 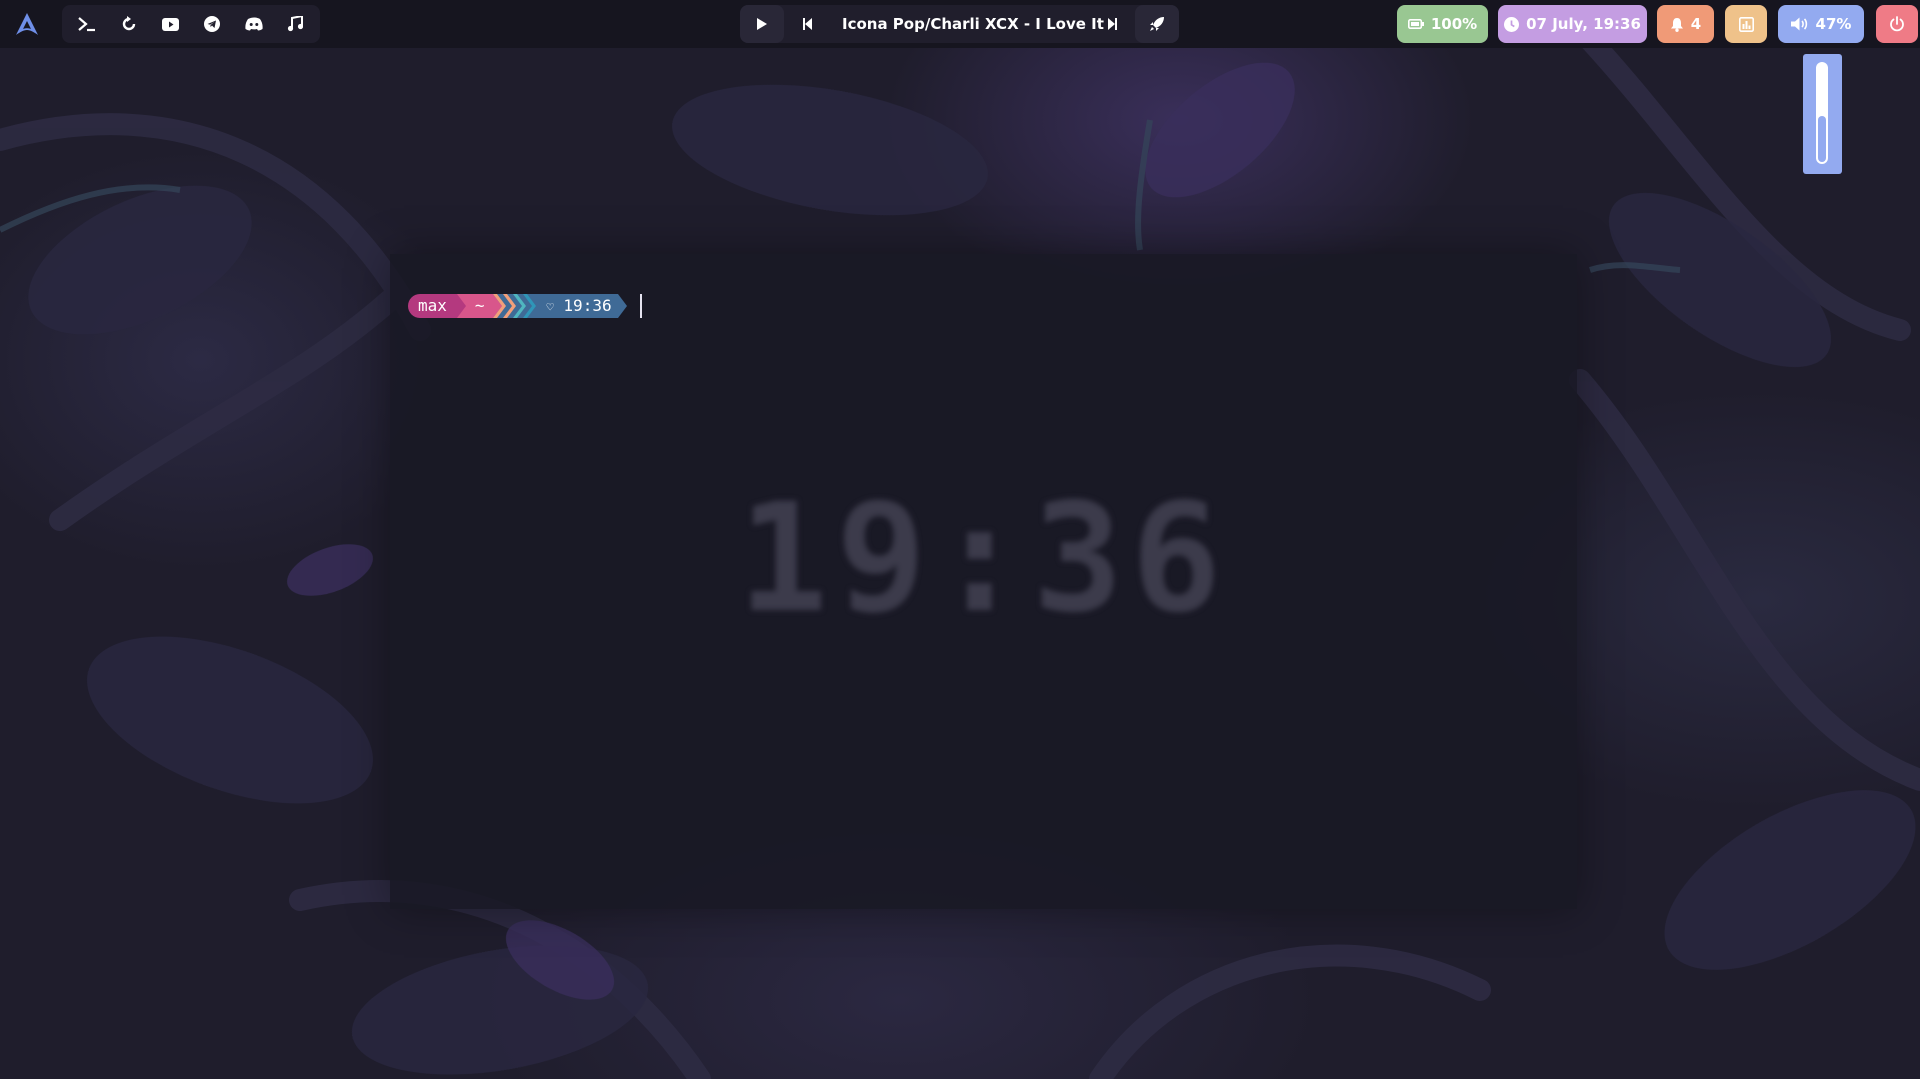 I want to click on prompt-dir: ~, so click(x=479, y=306).